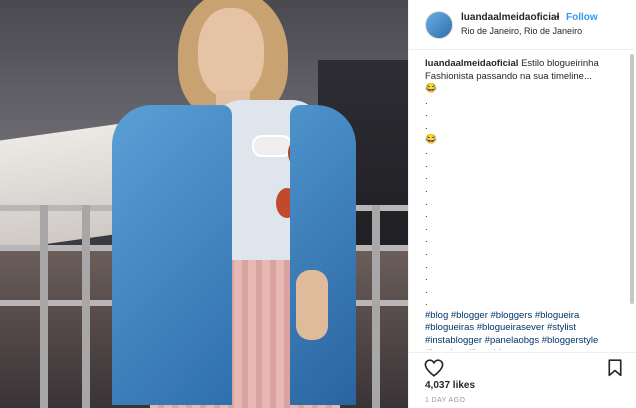 The height and width of the screenshot is (408, 636). I want to click on post-timestamp: 1 DAY AGO, so click(445, 400).